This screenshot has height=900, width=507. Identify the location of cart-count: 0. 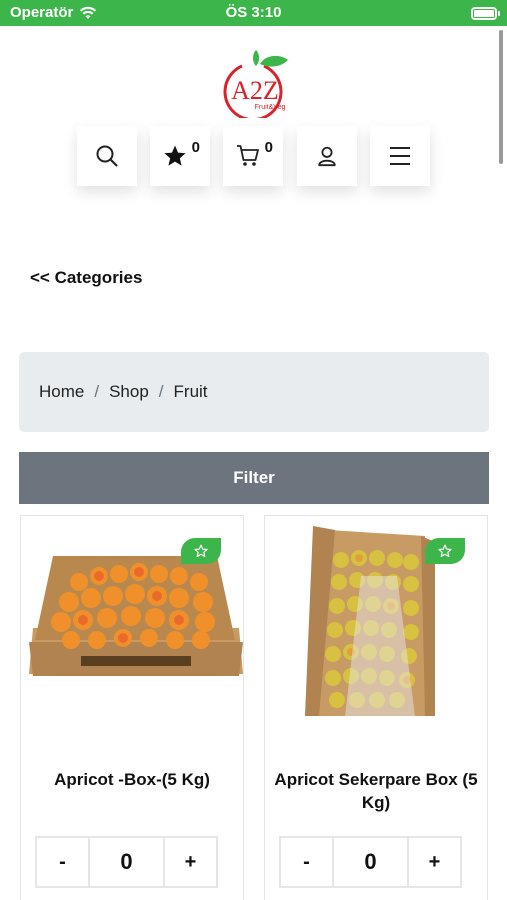
(268, 147).